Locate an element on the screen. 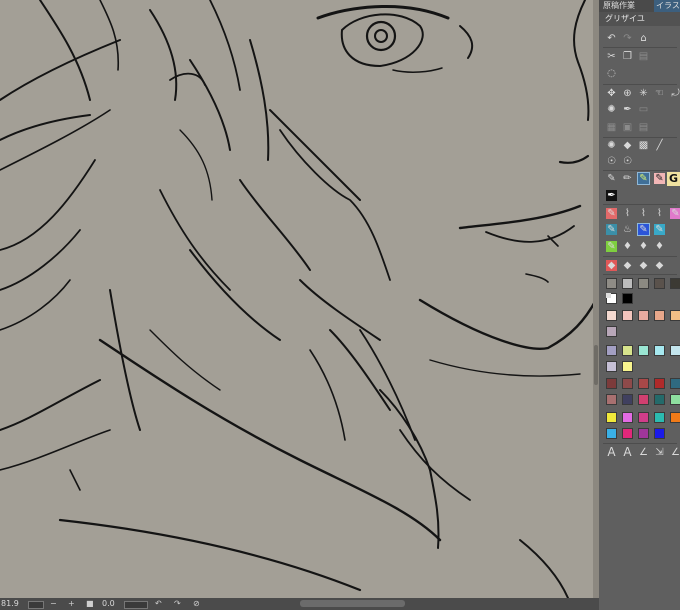 This screenshot has height=610, width=680. spray-icon: ♨ is located at coordinates (627, 229).